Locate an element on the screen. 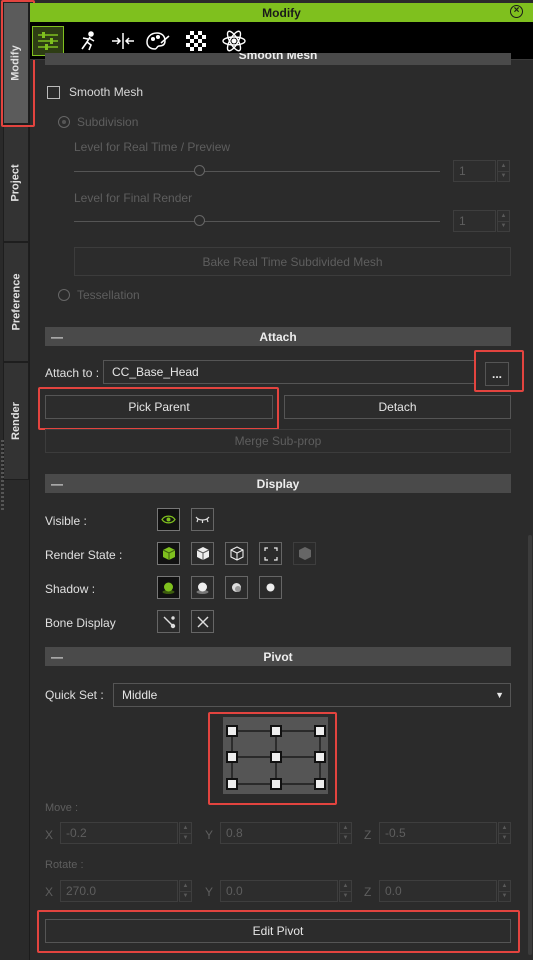 The image size is (533, 960). side-tab-bar: Modify Project Preference Render is located at coordinates (15, 480).